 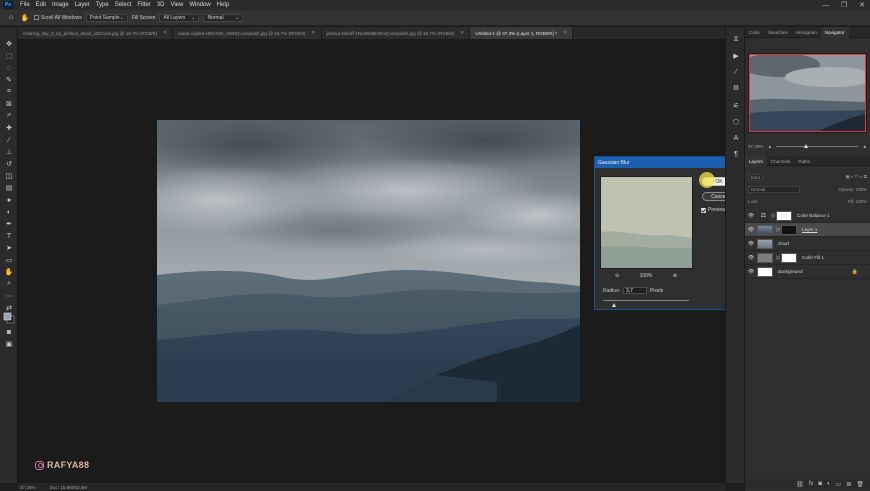 What do you see at coordinates (736, 154) in the screenshot?
I see `paragraph-panel-icon: ¶` at bounding box center [736, 154].